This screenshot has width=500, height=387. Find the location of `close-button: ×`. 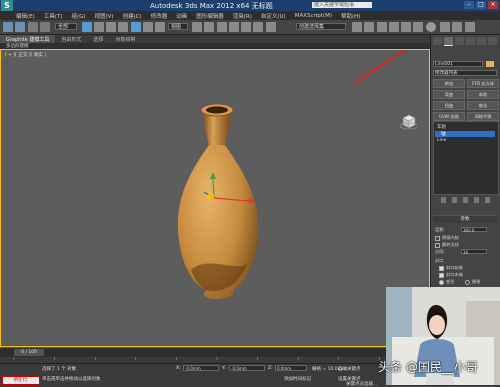

close-button: × is located at coordinates (493, 5).